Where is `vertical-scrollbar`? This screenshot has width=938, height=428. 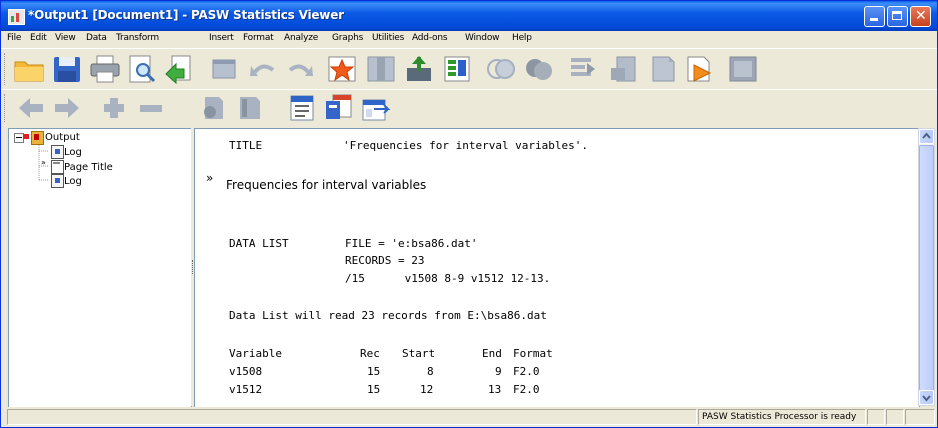
vertical-scrollbar is located at coordinates (926, 267).